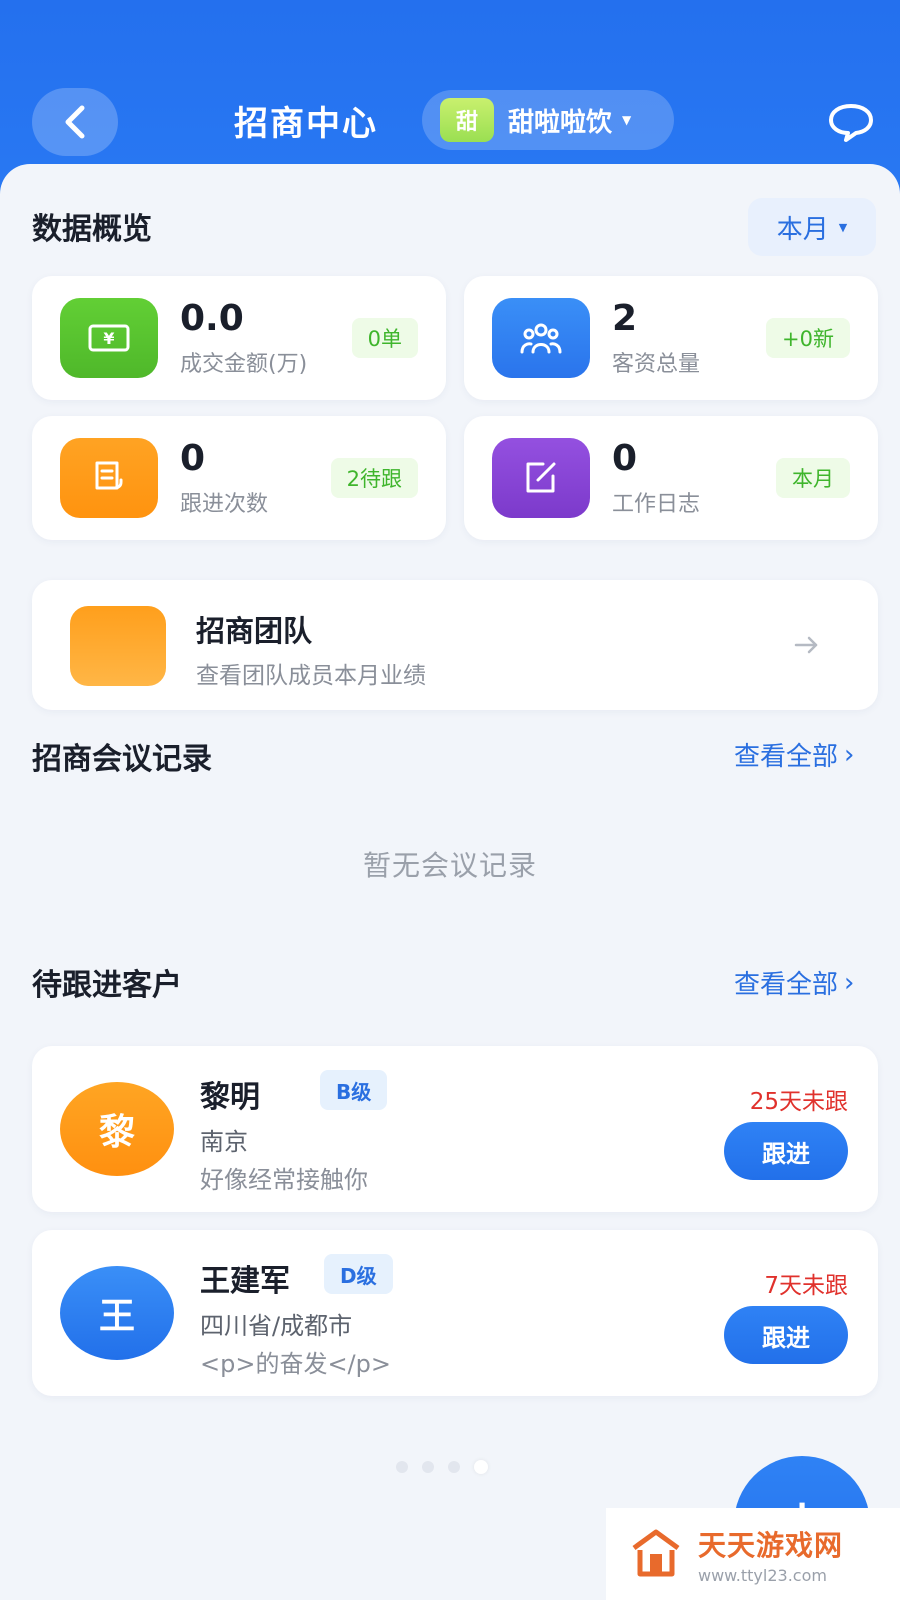  What do you see at coordinates (358, 1274) in the screenshot?
I see `customer-level-badge: D级` at bounding box center [358, 1274].